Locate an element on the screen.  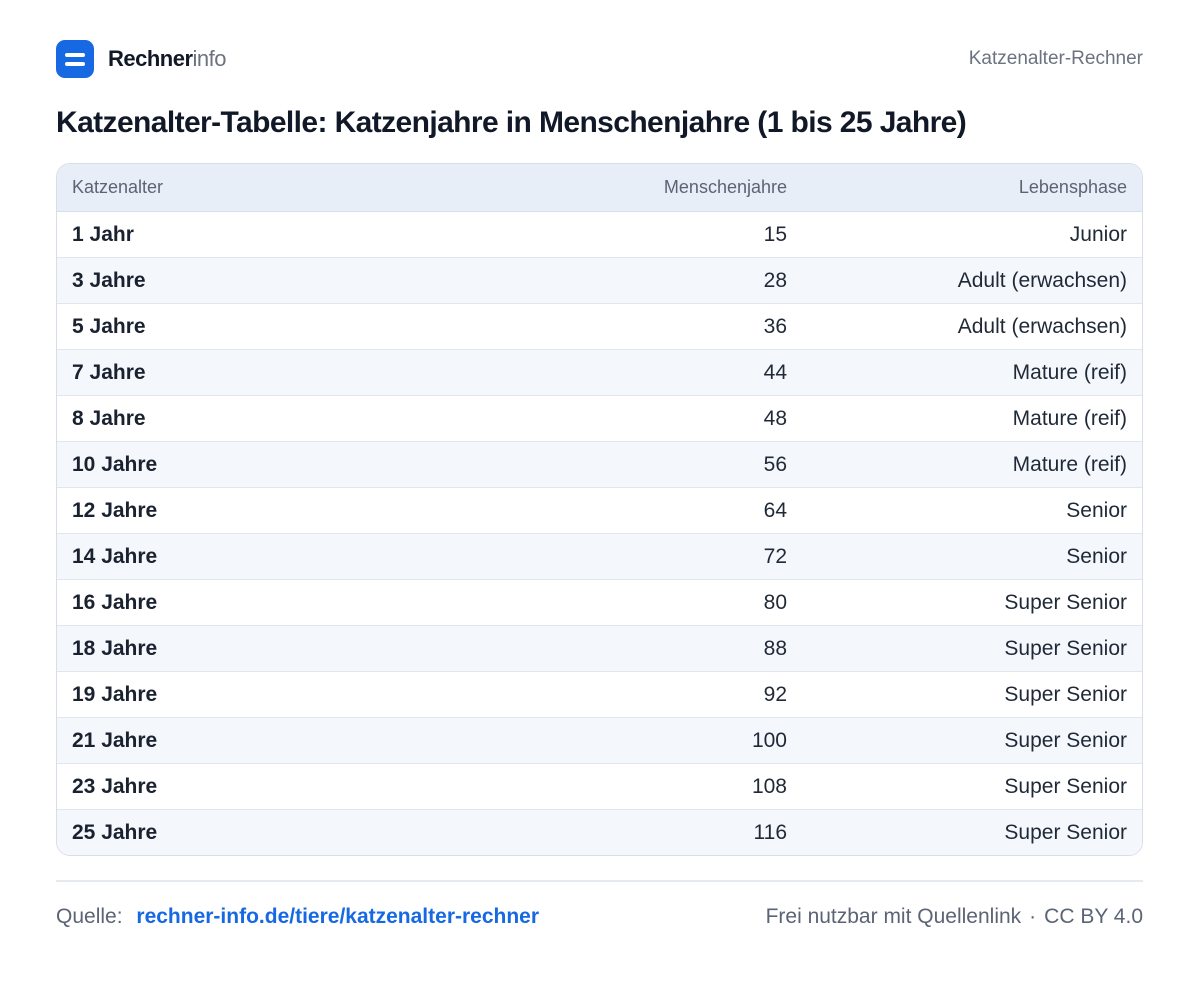
table-row: 21 Jahre 100 Super Senior is located at coordinates (599, 741).